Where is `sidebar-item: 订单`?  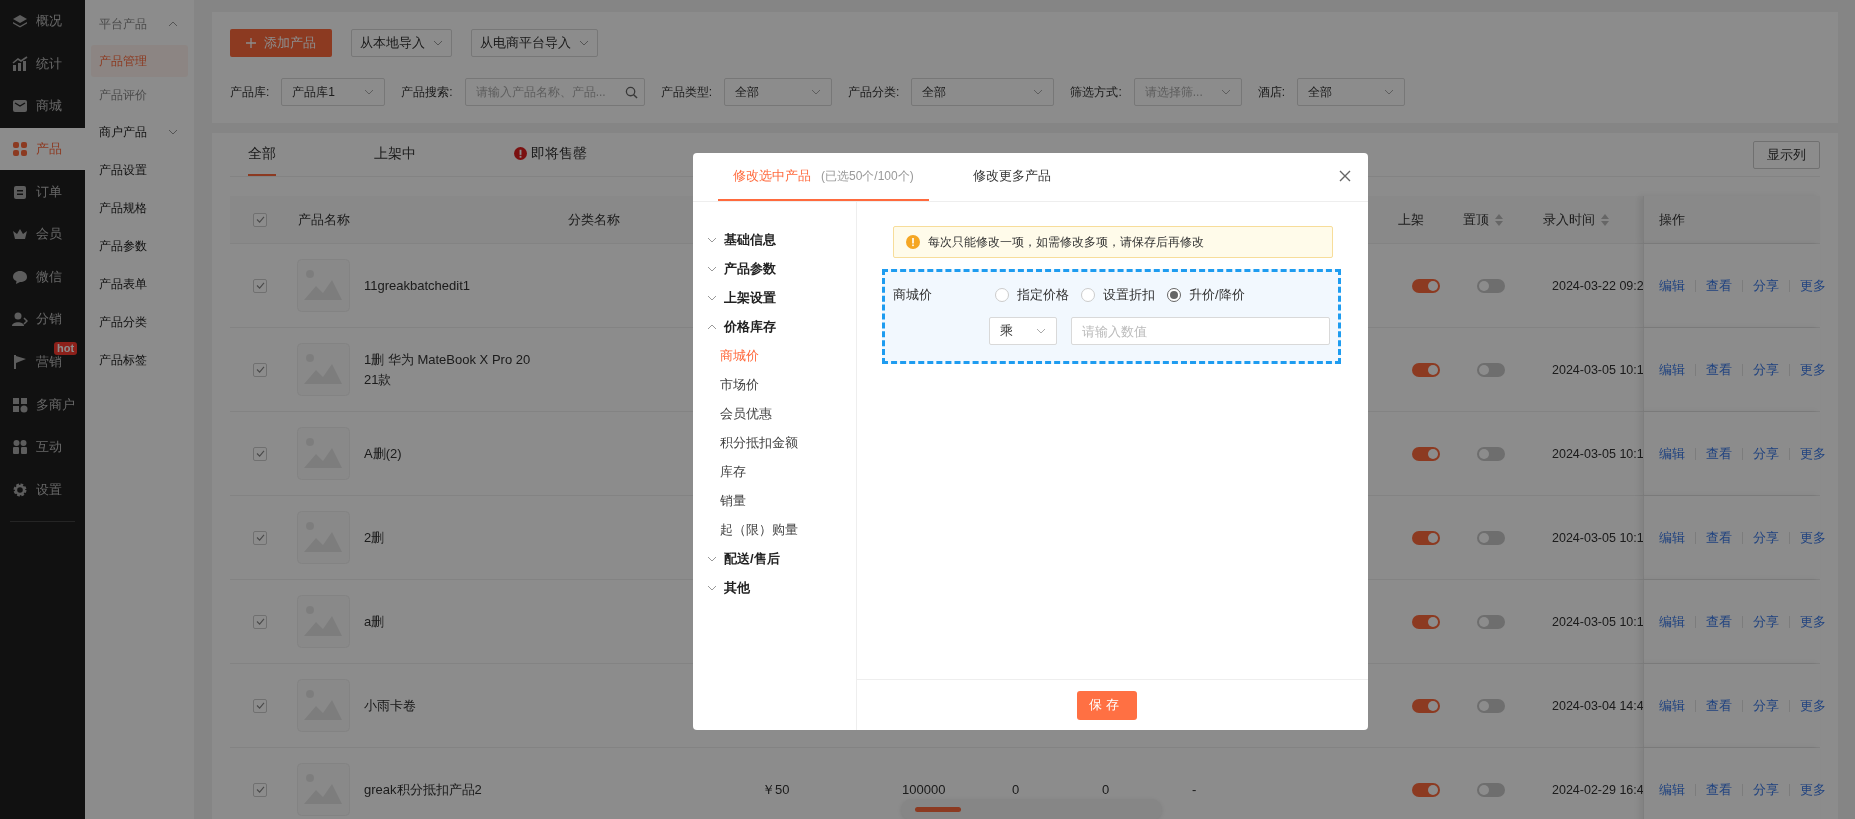 sidebar-item: 订单 is located at coordinates (42, 191).